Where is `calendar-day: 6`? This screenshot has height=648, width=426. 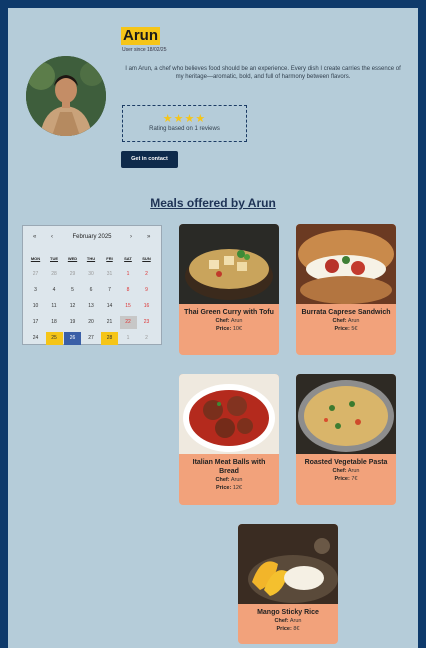 calendar-day: 6 is located at coordinates (91, 290).